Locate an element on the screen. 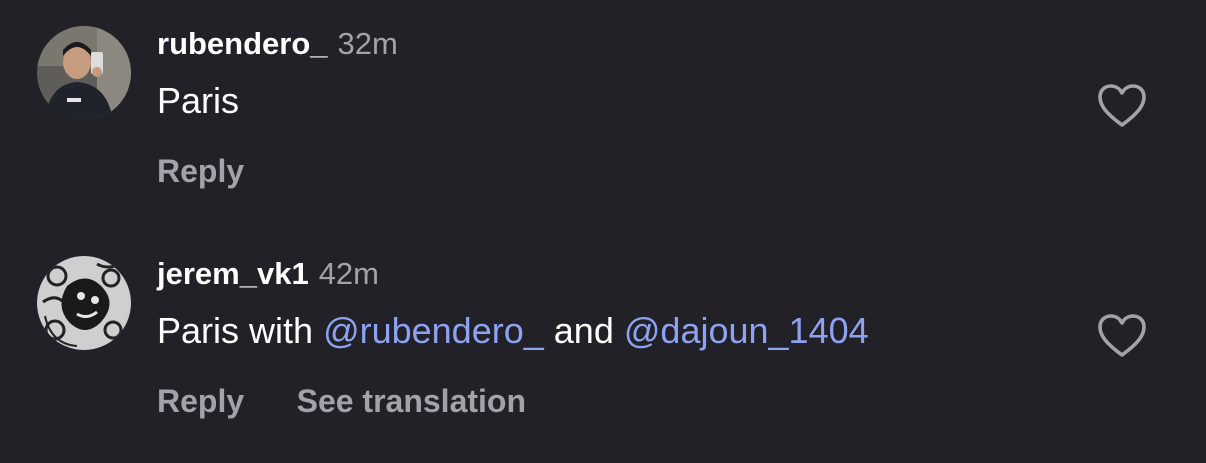 This screenshot has width=1206, height=463. comment-actions: Reply See translation is located at coordinates (365, 401).